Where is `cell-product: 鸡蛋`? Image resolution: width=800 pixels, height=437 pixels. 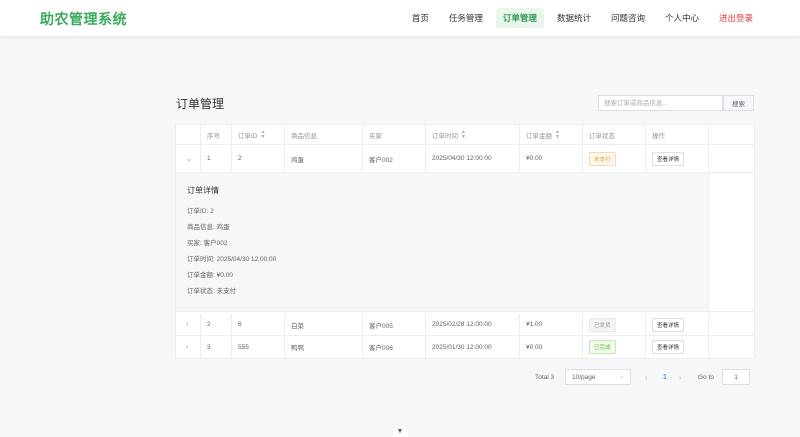
cell-product: 鸡蛋 is located at coordinates (324, 158).